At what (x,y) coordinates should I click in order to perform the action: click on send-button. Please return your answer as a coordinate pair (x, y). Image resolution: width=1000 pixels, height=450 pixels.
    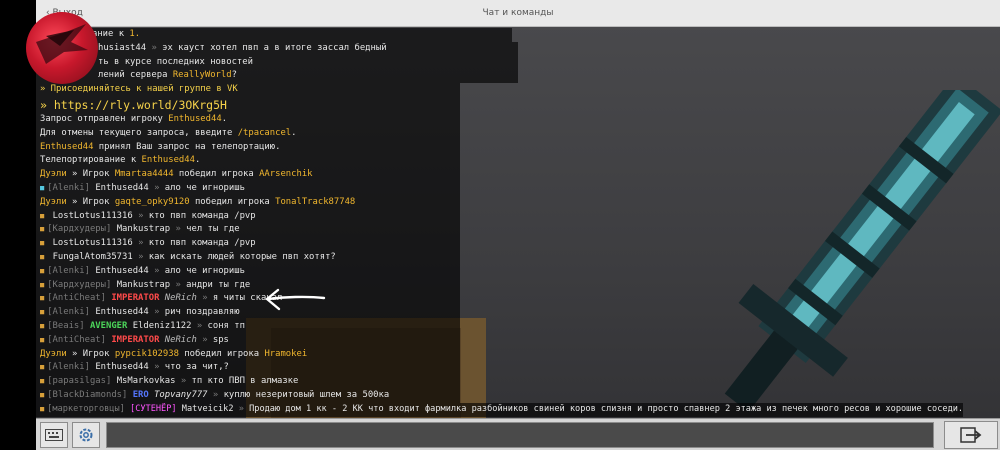
    Looking at the image, I should click on (971, 435).